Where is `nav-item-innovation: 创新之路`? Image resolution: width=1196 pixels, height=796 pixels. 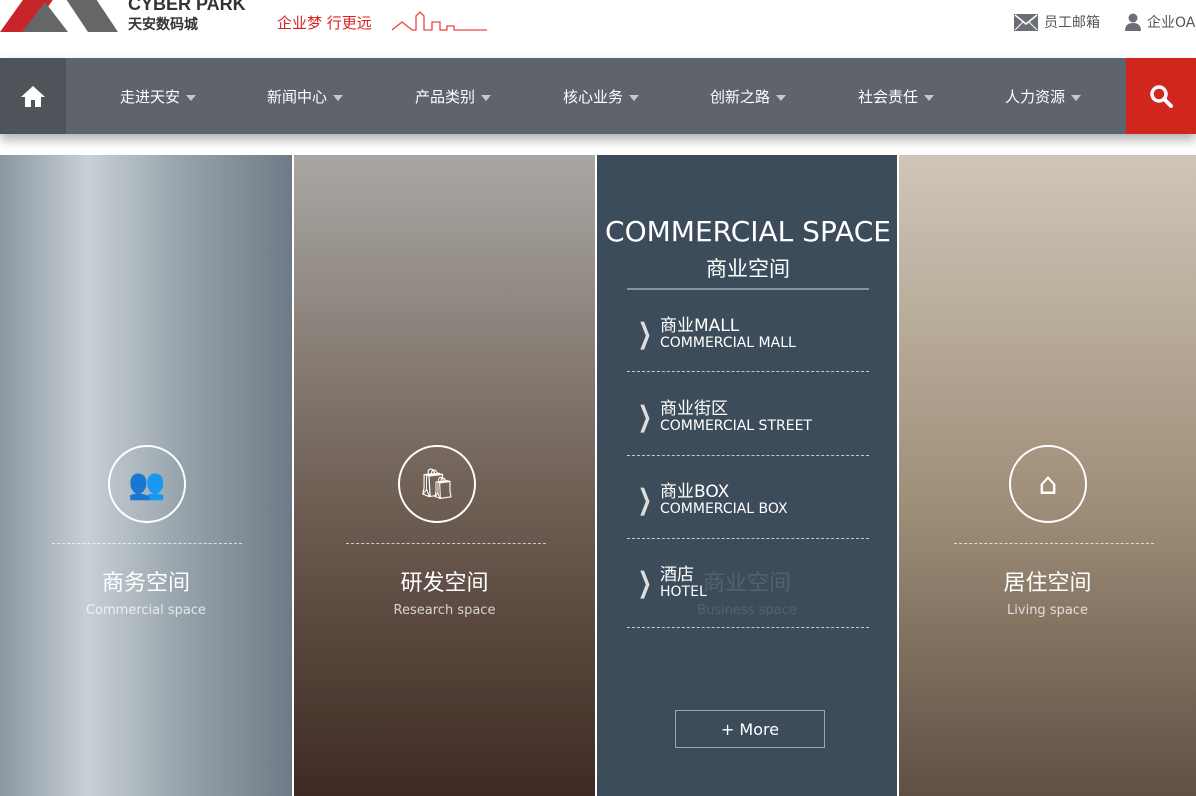 nav-item-innovation: 创新之路 is located at coordinates (748, 96).